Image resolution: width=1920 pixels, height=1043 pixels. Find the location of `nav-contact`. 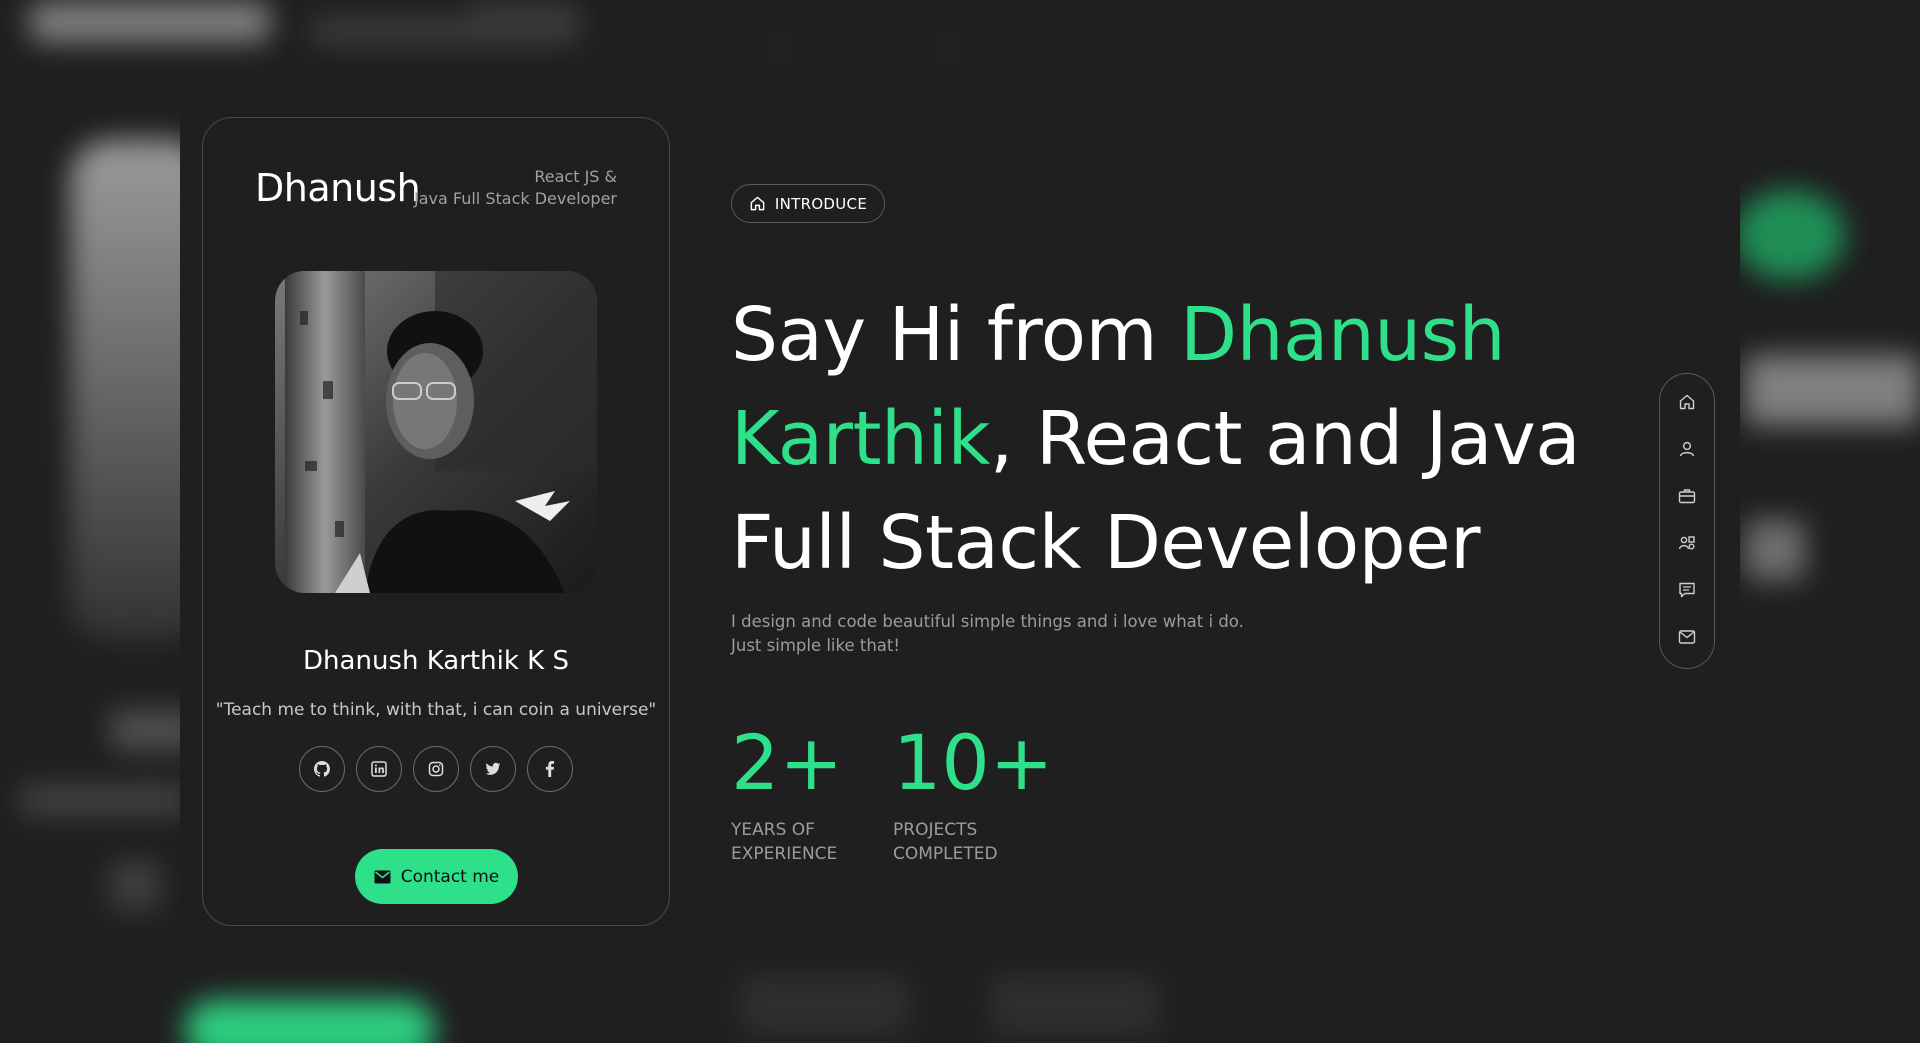

nav-contact is located at coordinates (1687, 637).